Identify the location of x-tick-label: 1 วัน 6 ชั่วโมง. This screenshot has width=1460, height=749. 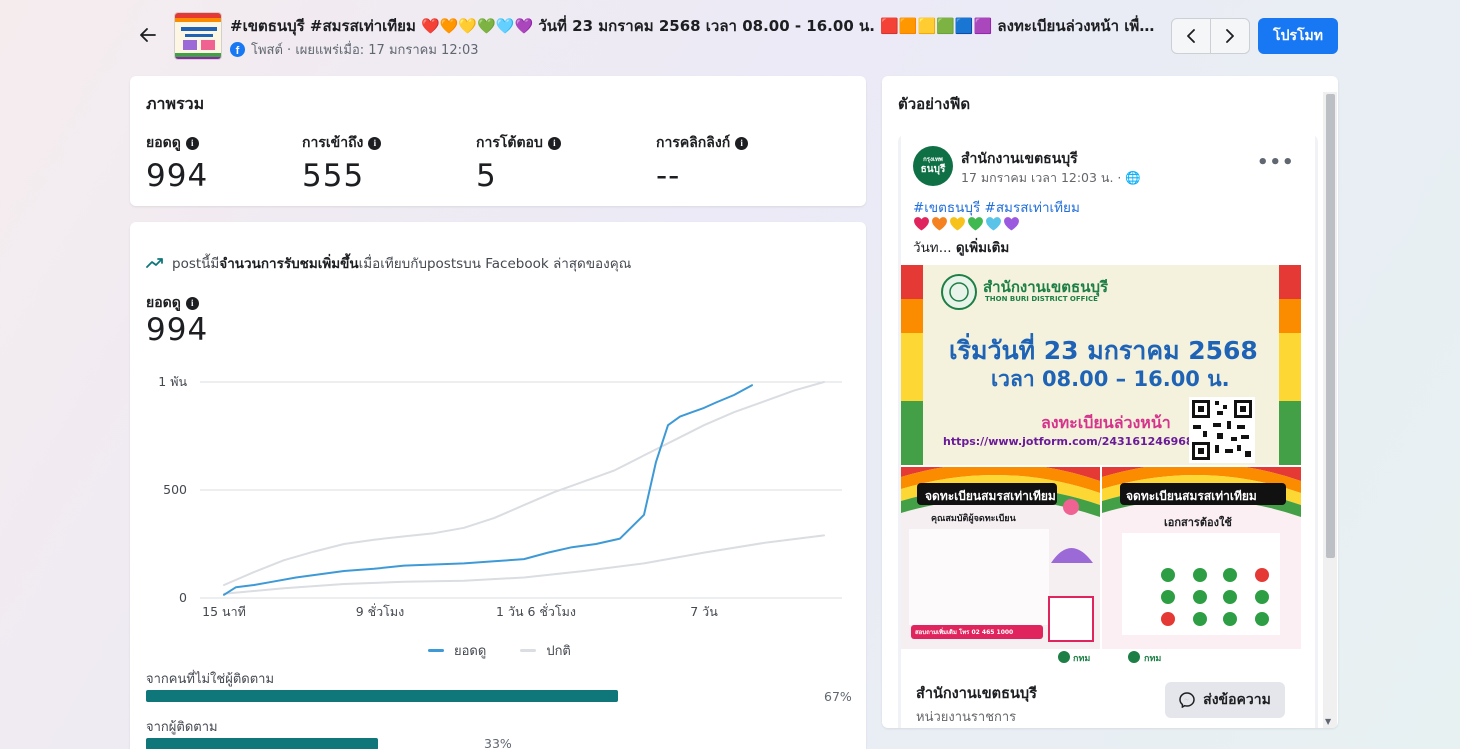
(536, 611).